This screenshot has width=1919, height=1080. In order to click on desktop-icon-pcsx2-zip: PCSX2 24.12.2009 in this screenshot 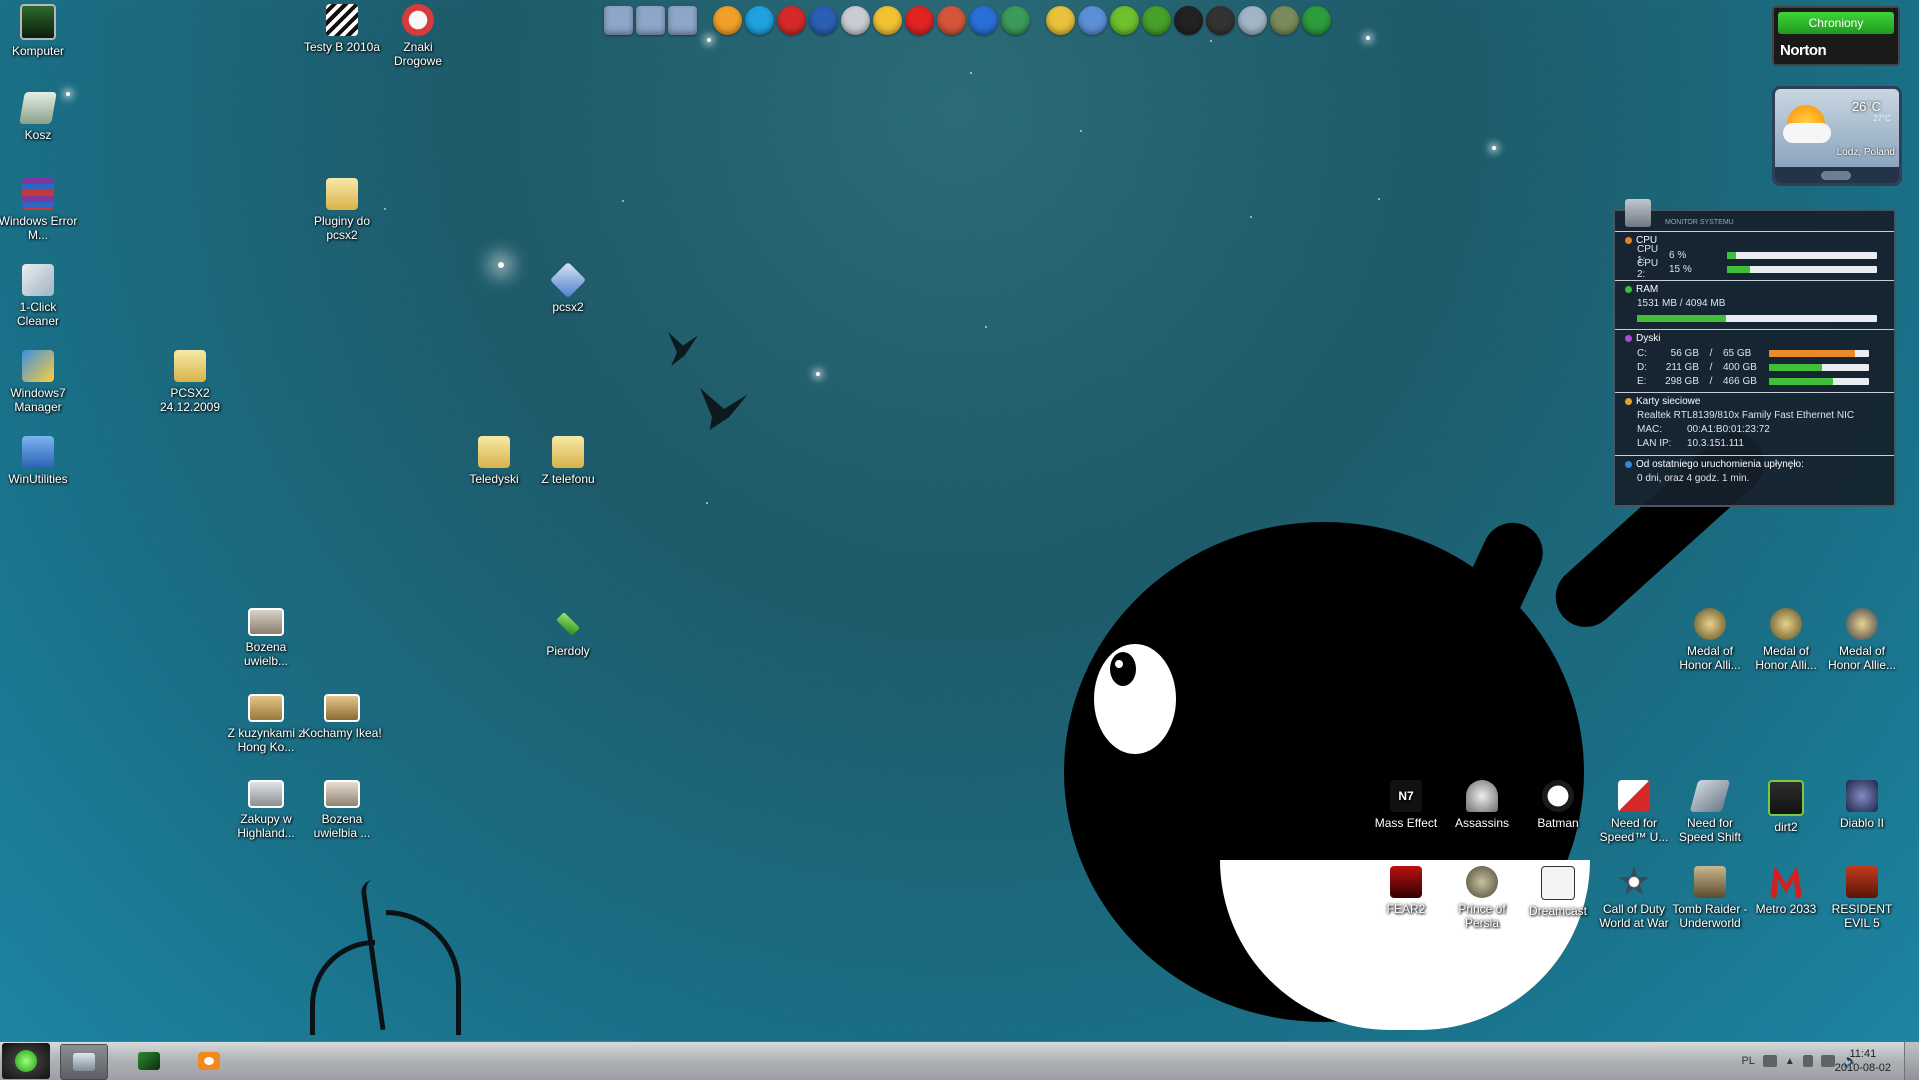, I will do `click(190, 382)`.